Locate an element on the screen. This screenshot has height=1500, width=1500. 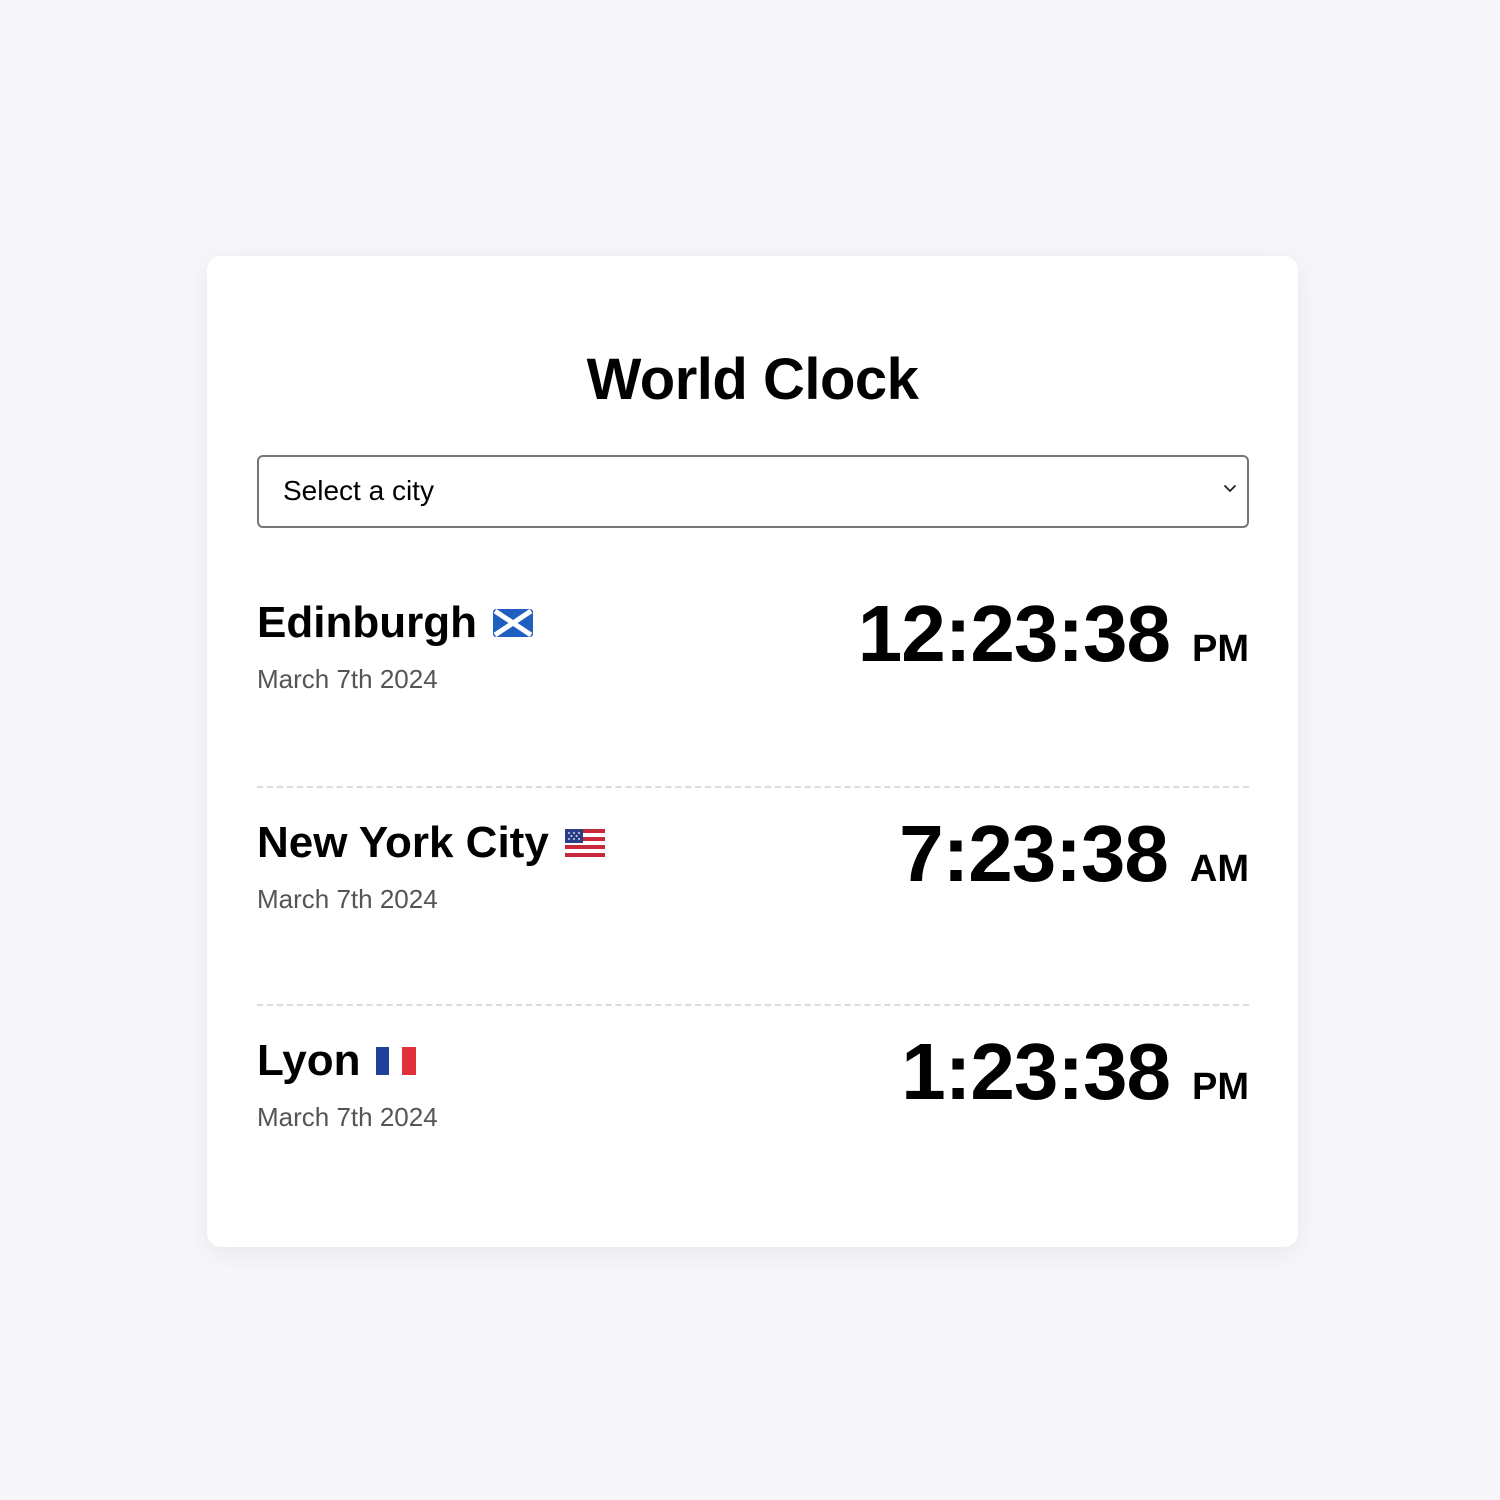
chevron-down-icon is located at coordinates (1230, 488).